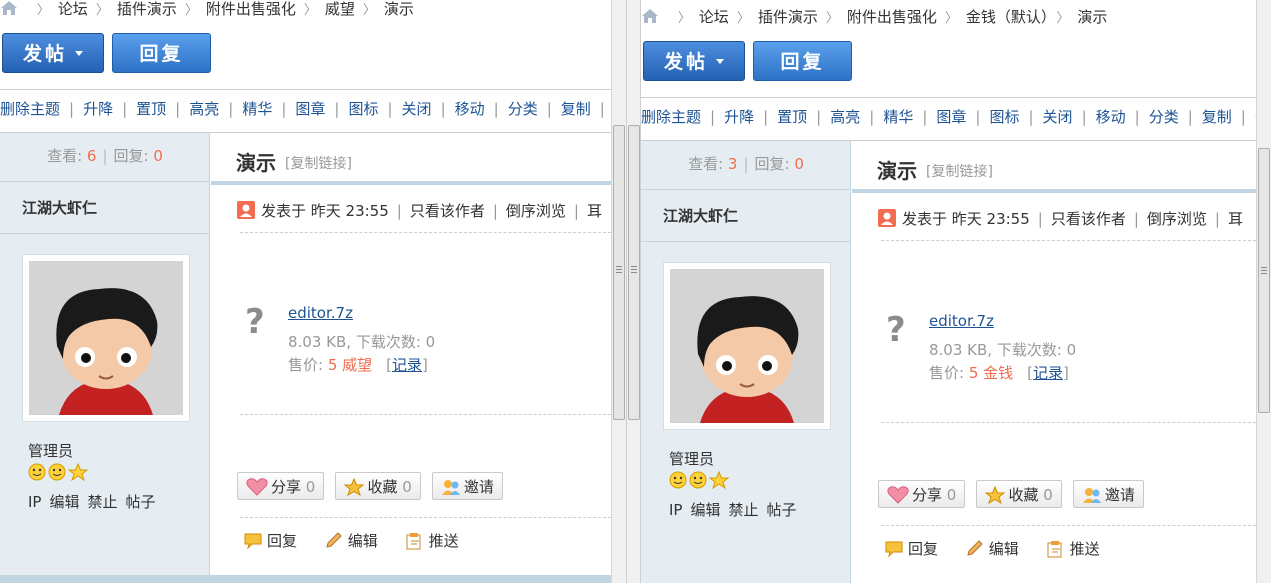 This screenshot has height=583, width=1271. What do you see at coordinates (51, 451) in the screenshot?
I see `user-role: 管理员` at bounding box center [51, 451].